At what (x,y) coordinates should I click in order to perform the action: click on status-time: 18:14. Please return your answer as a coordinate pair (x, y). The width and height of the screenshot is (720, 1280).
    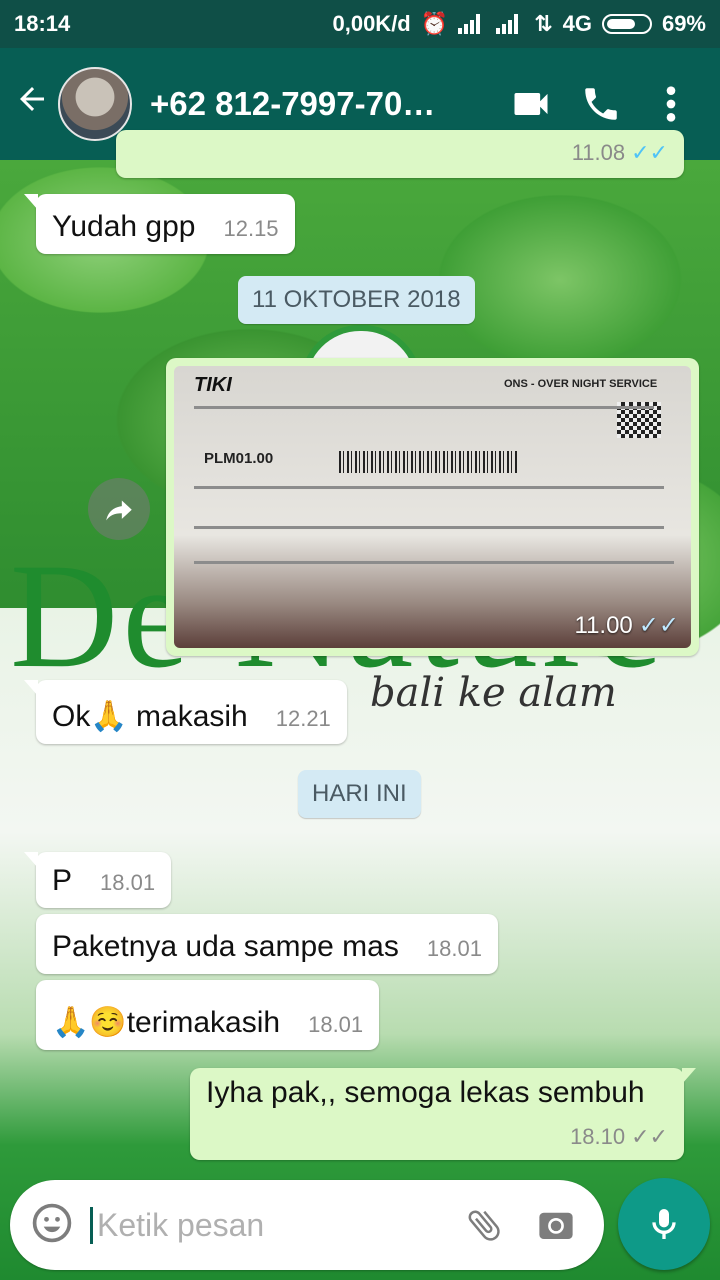
    Looking at the image, I should click on (42, 23).